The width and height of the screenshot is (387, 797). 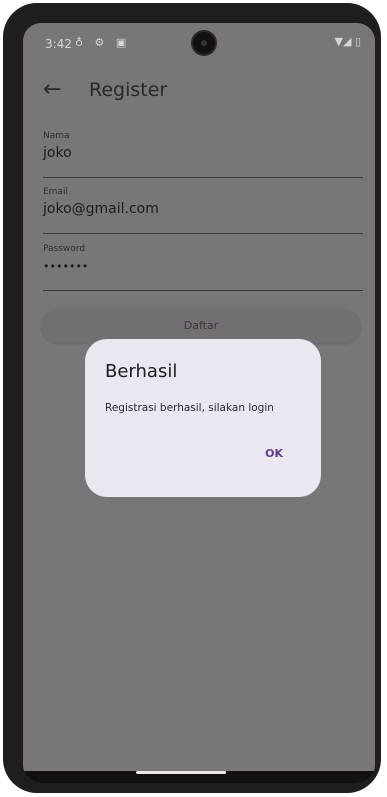 What do you see at coordinates (55, 192) in the screenshot?
I see `email-label: Email` at bounding box center [55, 192].